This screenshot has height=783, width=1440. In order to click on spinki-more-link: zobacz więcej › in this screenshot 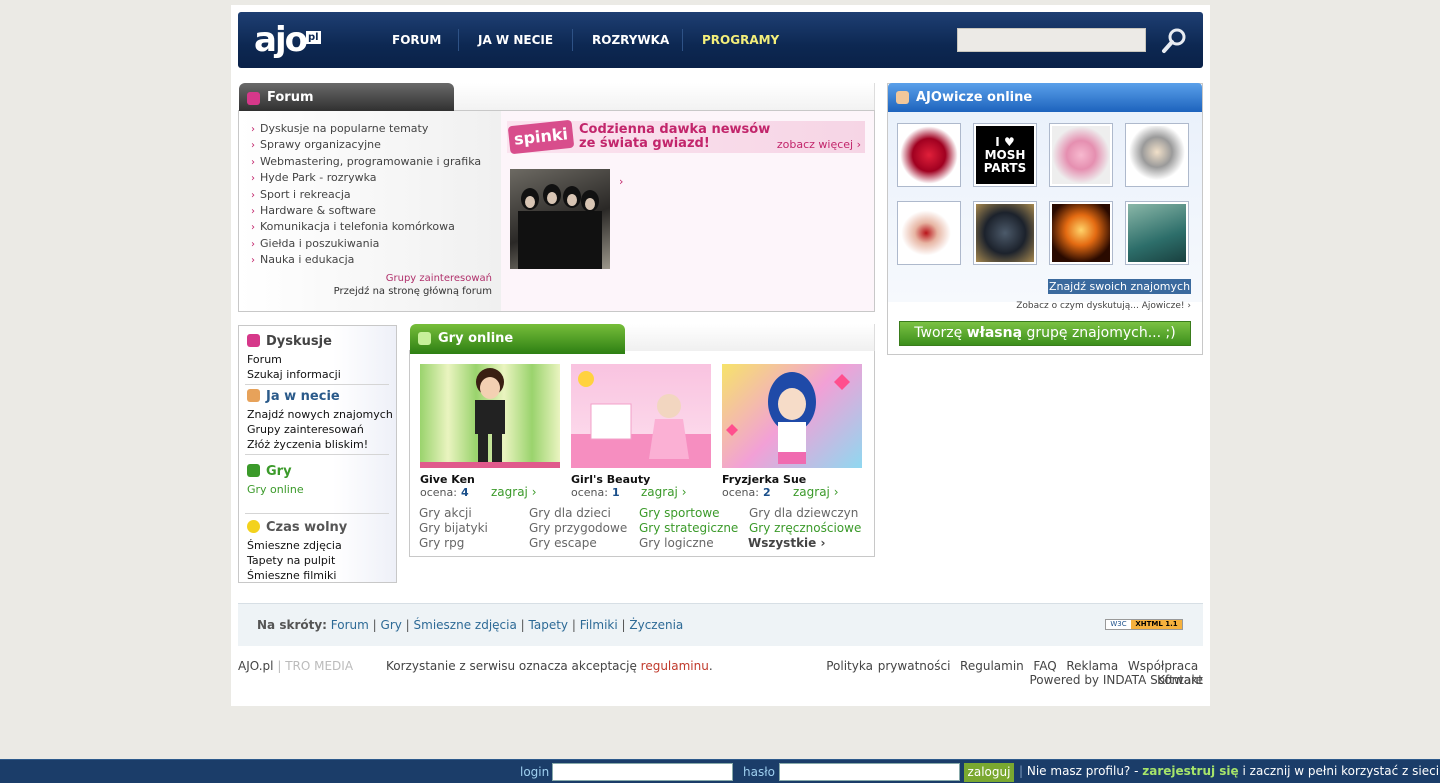, I will do `click(819, 144)`.